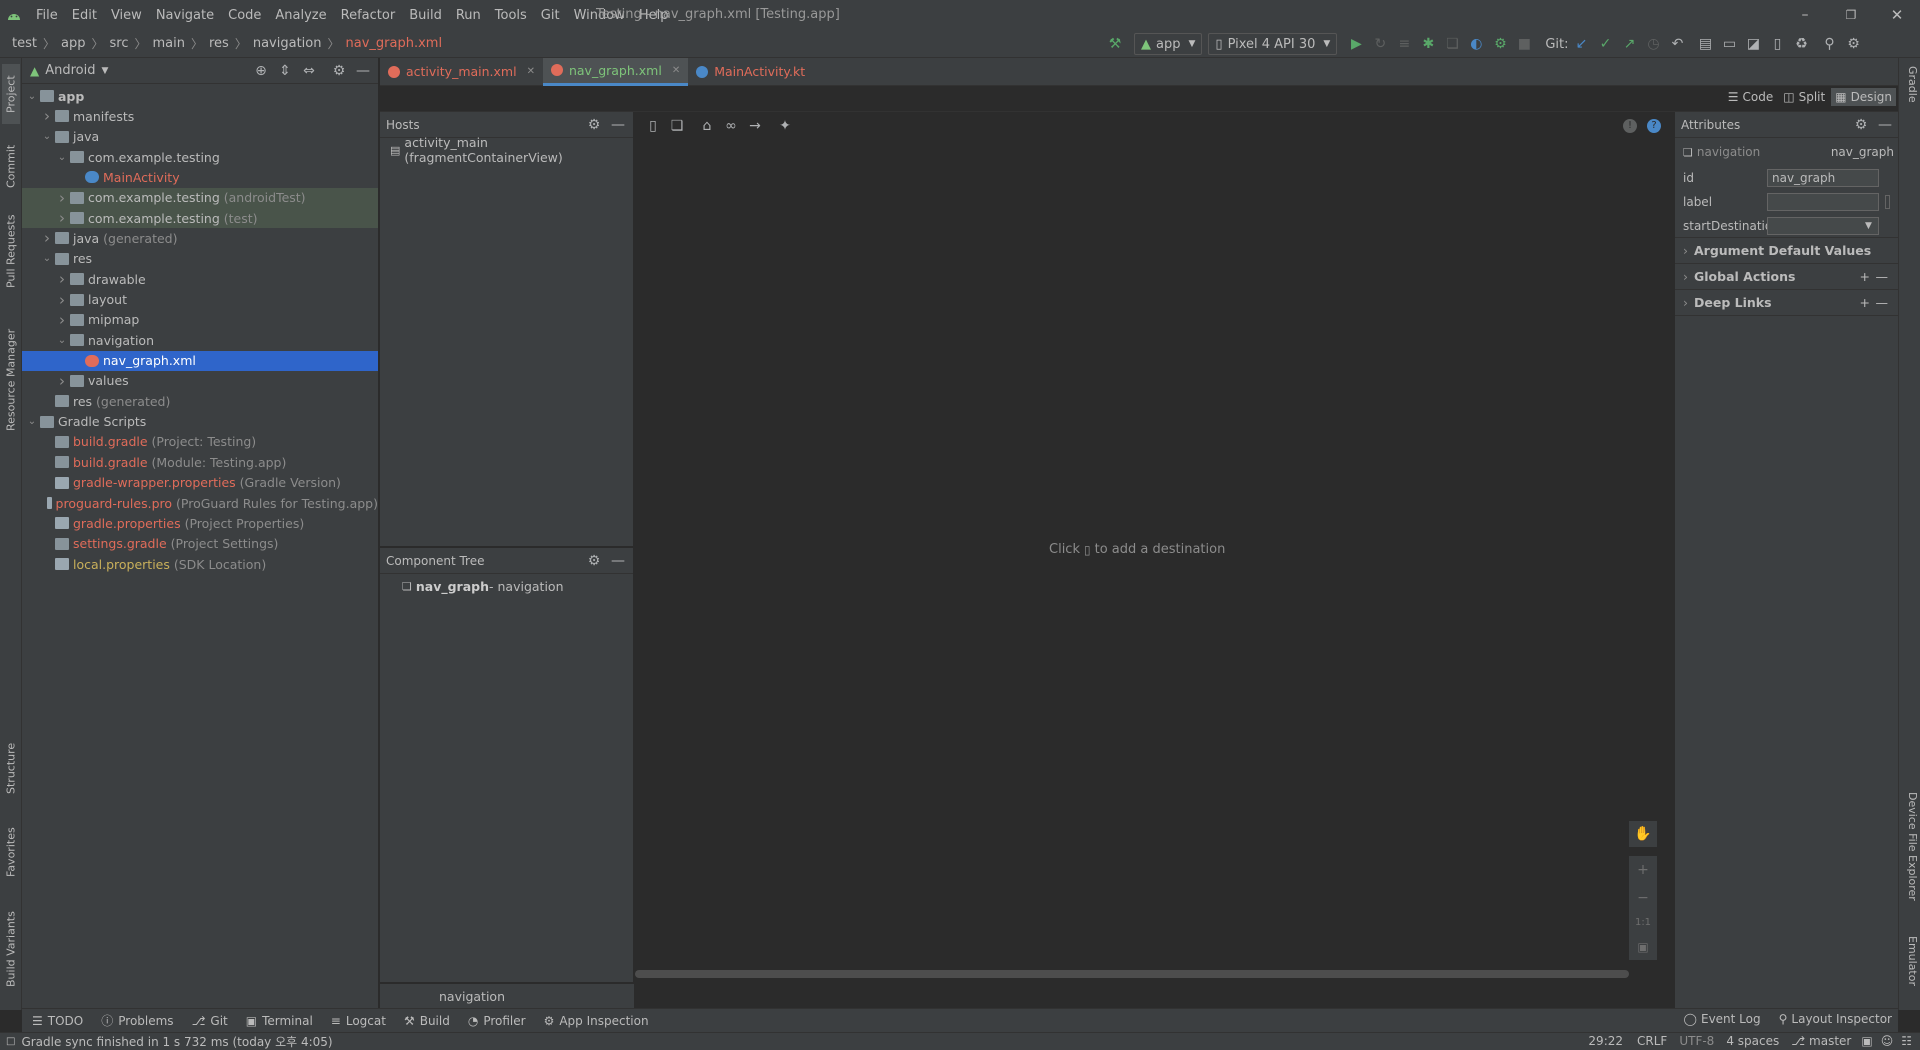 This screenshot has width=1920, height=1050. Describe the element at coordinates (785, 126) in the screenshot. I see `auto-arrange-icon: ✦` at that location.